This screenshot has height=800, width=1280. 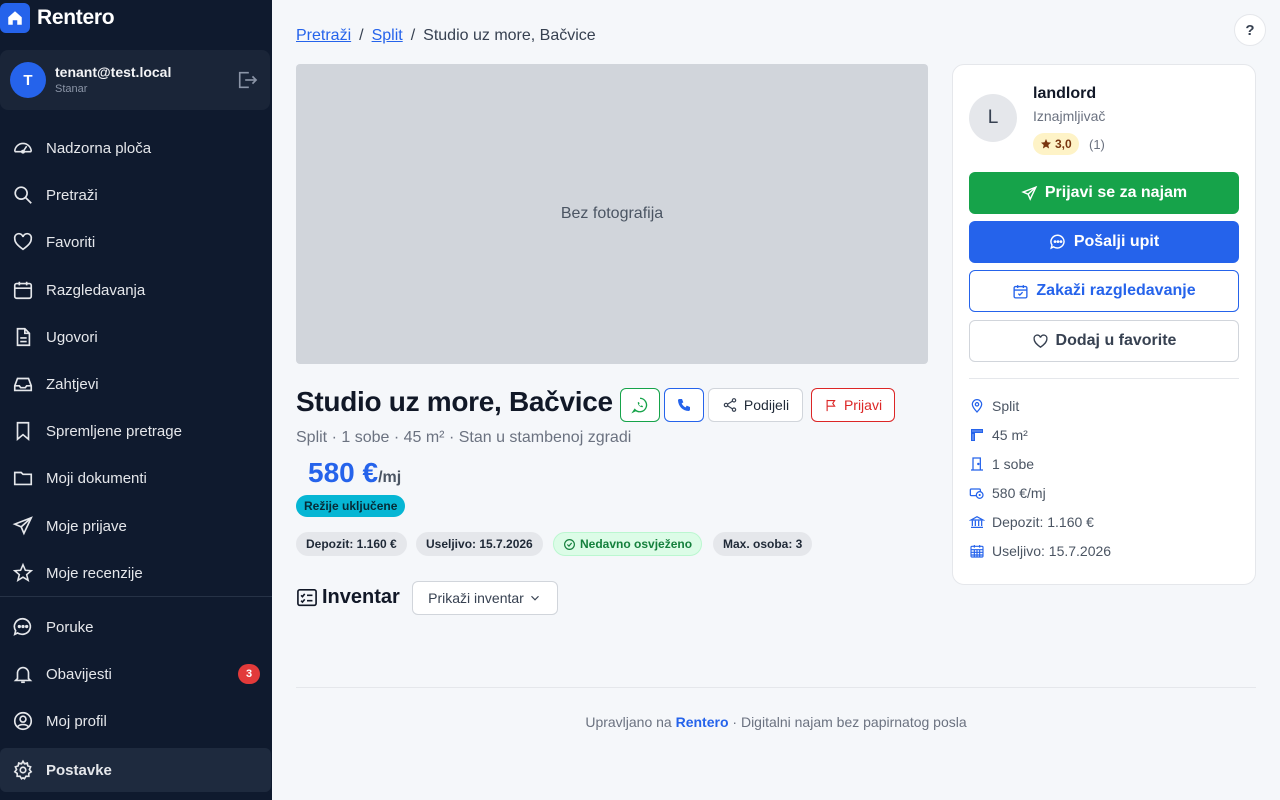 I want to click on sidebar-item-documents: Moji dokumenti, so click(x=136, y=478).